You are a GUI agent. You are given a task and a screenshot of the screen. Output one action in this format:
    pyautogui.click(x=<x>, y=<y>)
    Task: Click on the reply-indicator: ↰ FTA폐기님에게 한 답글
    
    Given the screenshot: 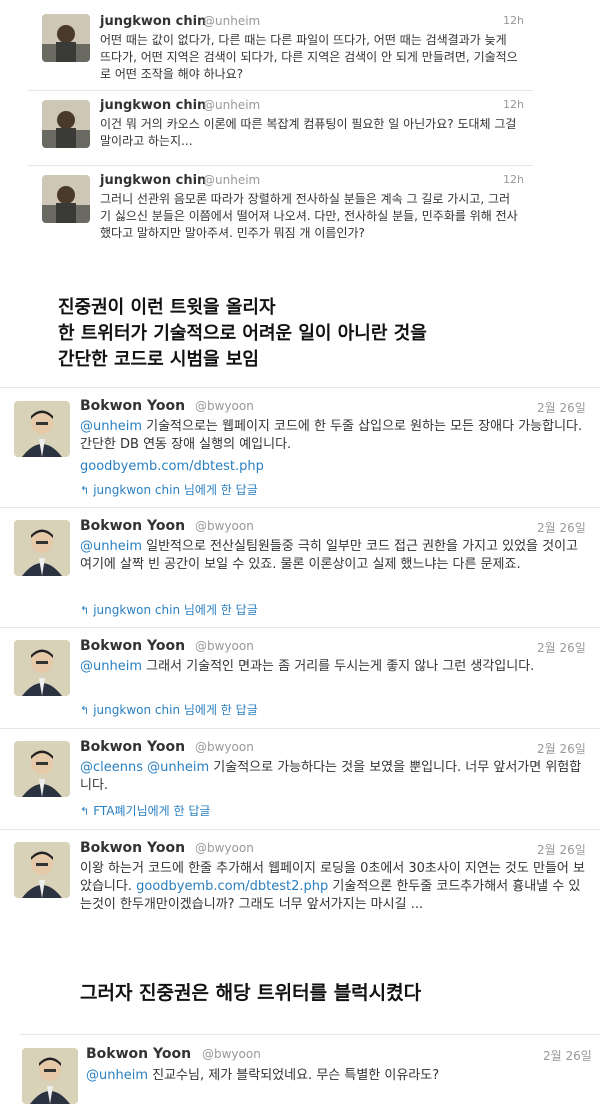 What is the action you would take?
    pyautogui.click(x=145, y=810)
    